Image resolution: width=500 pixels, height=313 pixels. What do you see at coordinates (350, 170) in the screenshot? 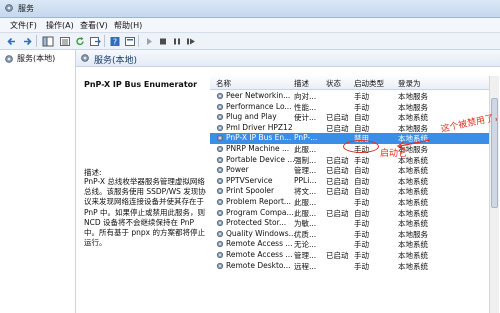
I see `service-row: Power 管理... 已启动 自动 本地系统` at bounding box center [350, 170].